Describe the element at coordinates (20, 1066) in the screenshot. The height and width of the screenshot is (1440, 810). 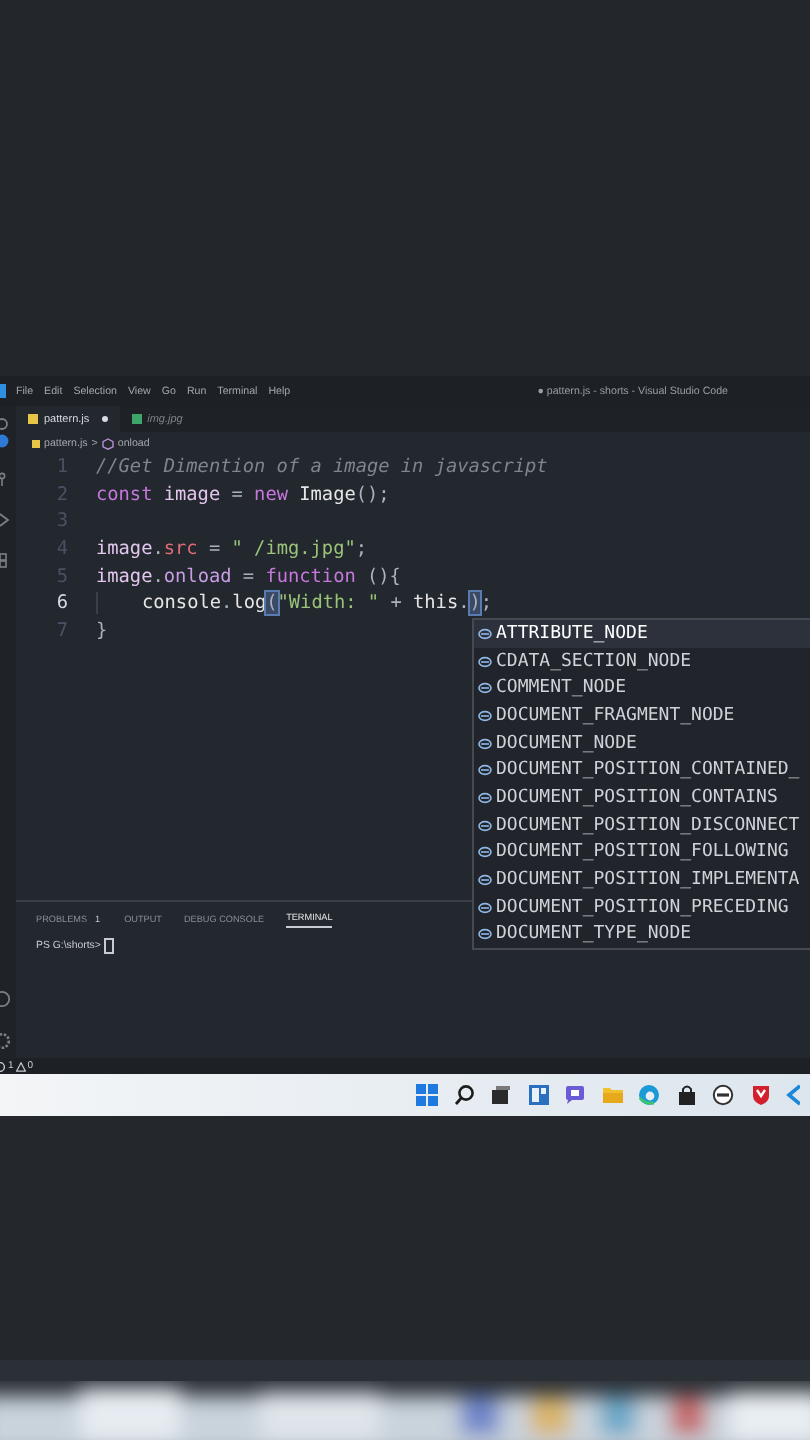
I see `warning-icon` at that location.